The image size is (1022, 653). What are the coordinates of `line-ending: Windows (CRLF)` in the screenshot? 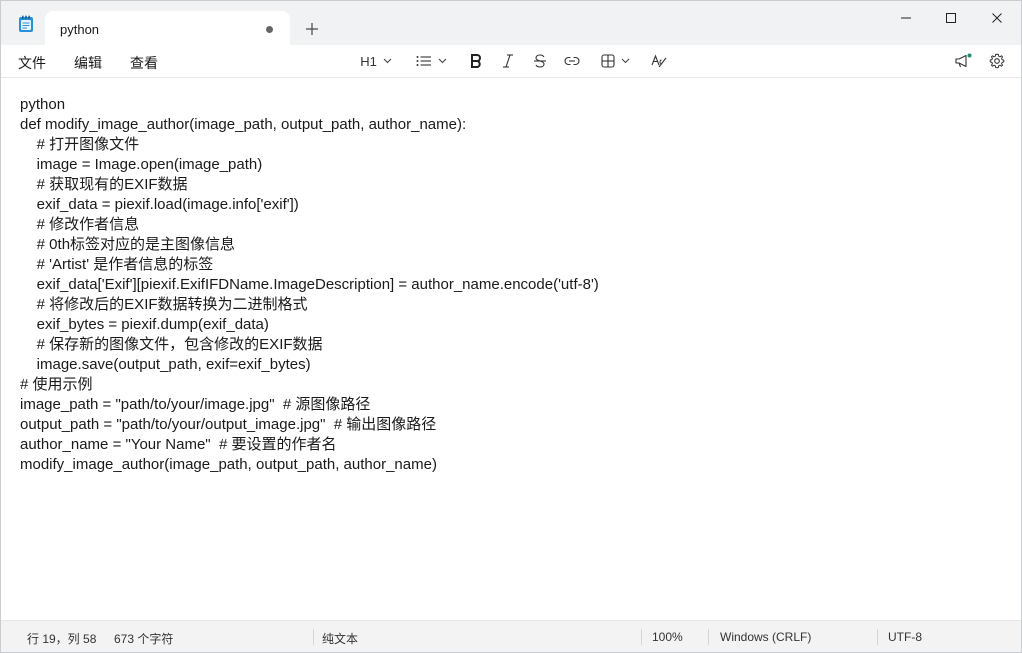 It's located at (765, 637).